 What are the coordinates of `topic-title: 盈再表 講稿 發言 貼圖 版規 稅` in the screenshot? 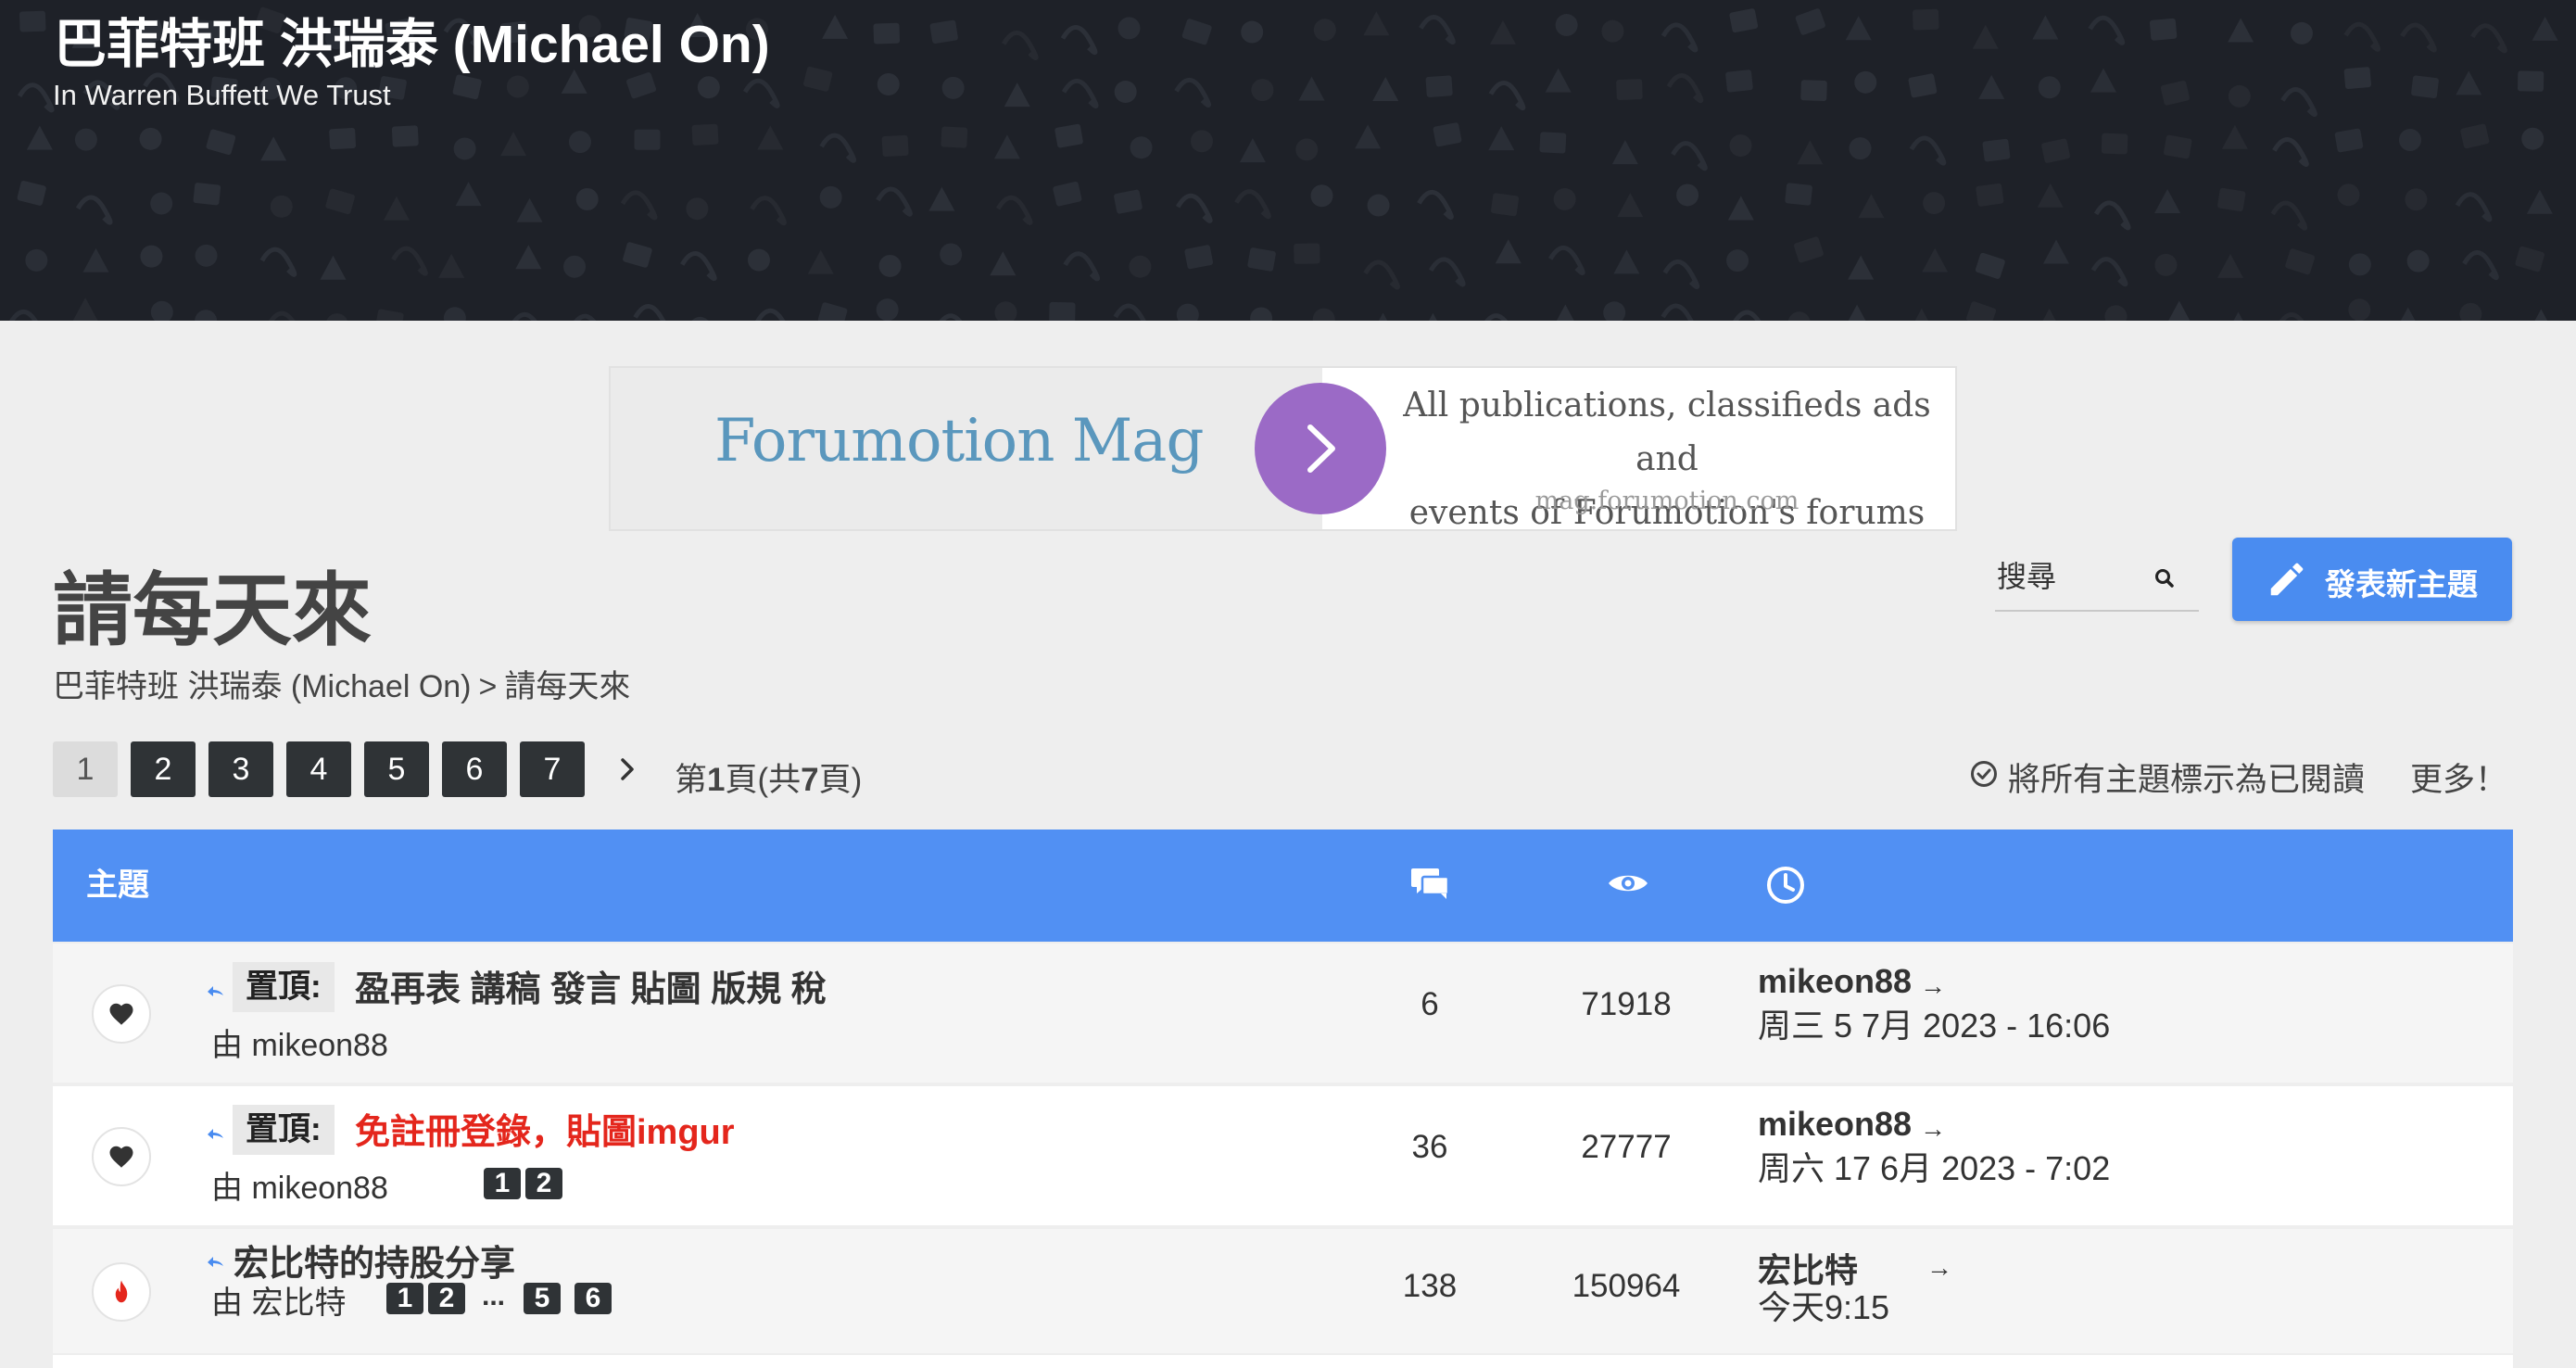 It's located at (591, 985).